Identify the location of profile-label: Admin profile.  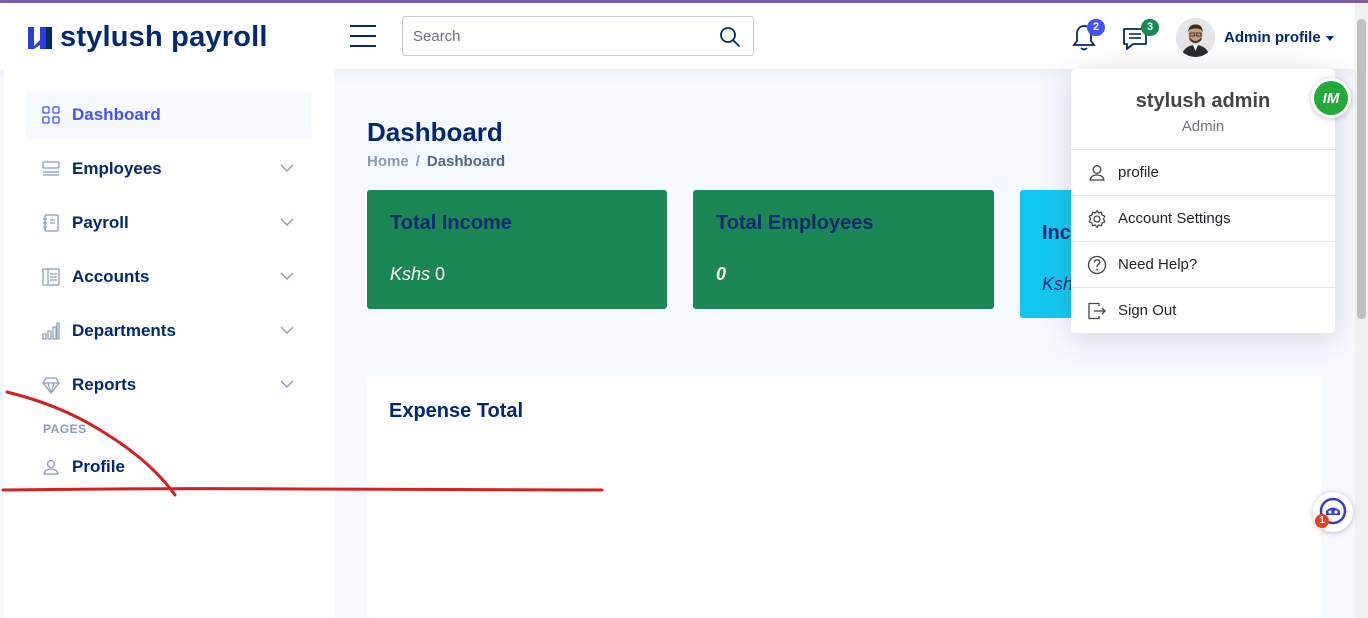
(1272, 37).